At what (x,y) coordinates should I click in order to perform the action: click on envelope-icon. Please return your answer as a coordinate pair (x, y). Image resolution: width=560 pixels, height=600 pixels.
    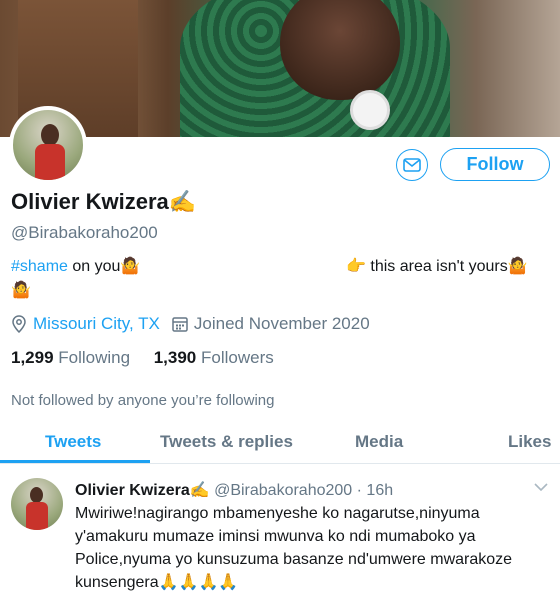
    Looking at the image, I should click on (412, 165).